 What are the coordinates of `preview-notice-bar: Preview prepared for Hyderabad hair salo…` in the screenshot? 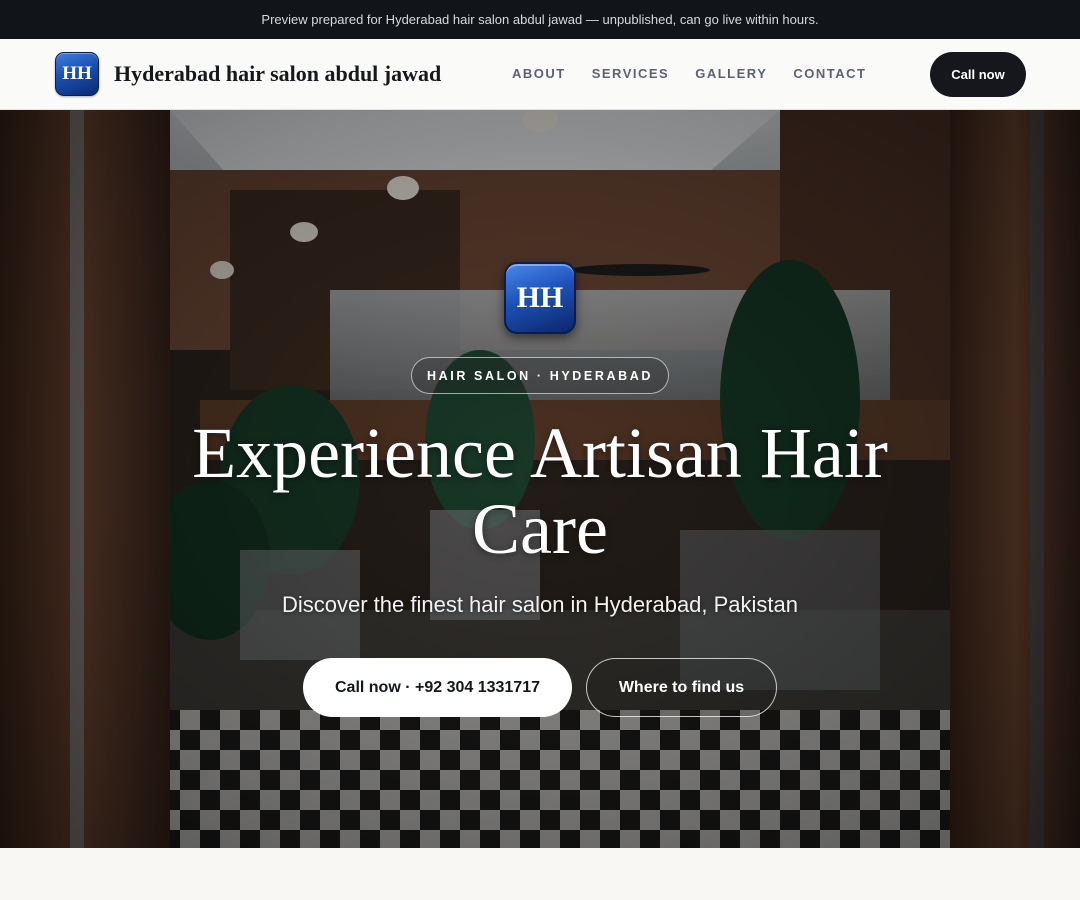 It's located at (540, 19).